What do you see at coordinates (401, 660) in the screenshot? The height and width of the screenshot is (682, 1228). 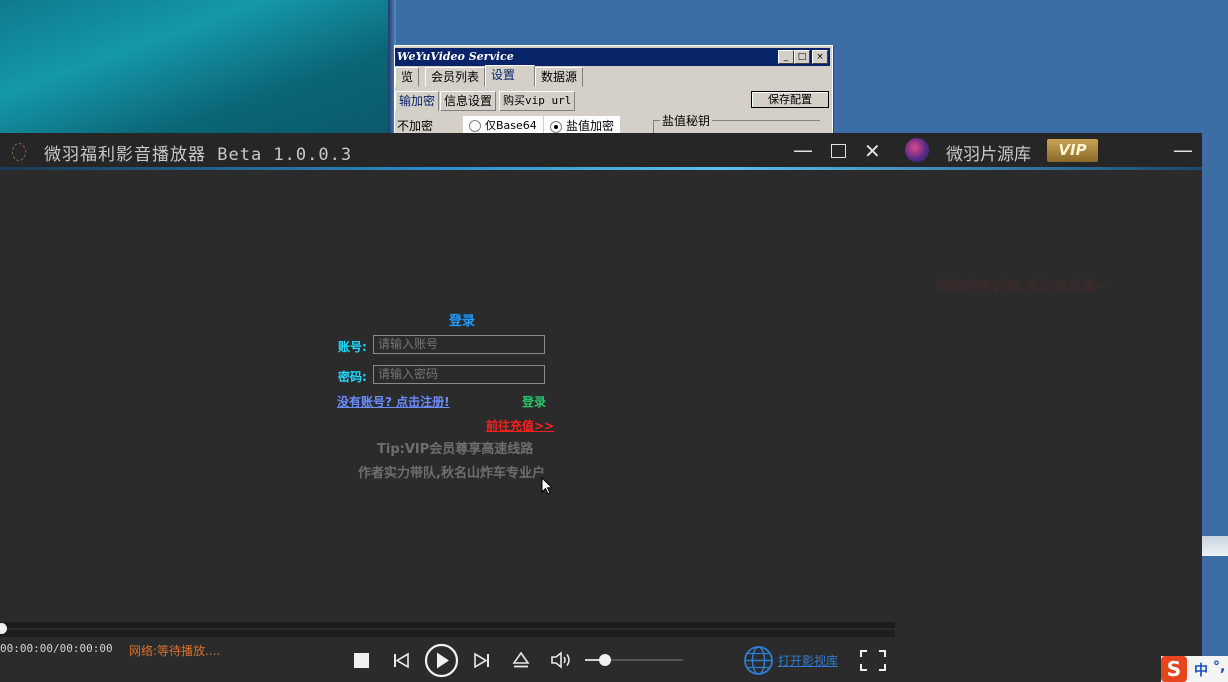 I see `previous-button` at bounding box center [401, 660].